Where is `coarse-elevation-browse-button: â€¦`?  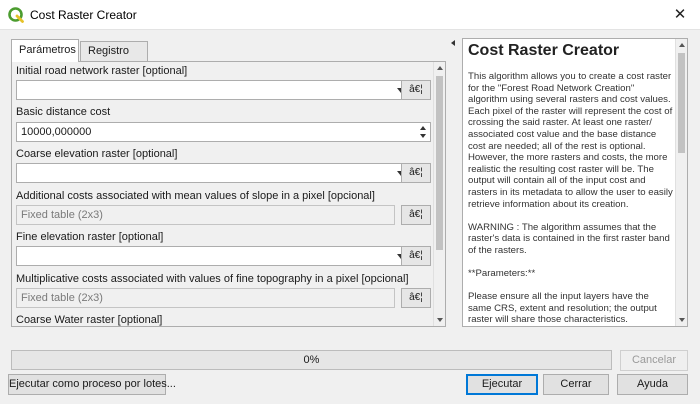 coarse-elevation-browse-button: â€¦ is located at coordinates (416, 173).